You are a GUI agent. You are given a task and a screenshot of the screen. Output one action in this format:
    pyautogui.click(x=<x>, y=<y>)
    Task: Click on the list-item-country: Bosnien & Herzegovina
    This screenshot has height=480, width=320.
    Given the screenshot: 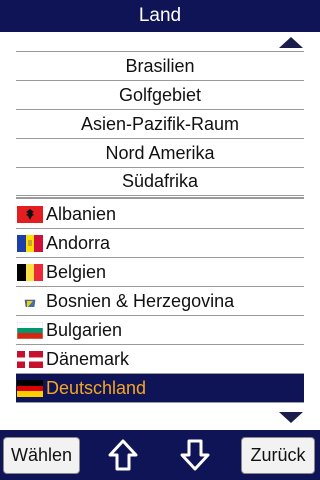 What is the action you would take?
    pyautogui.click(x=160, y=301)
    